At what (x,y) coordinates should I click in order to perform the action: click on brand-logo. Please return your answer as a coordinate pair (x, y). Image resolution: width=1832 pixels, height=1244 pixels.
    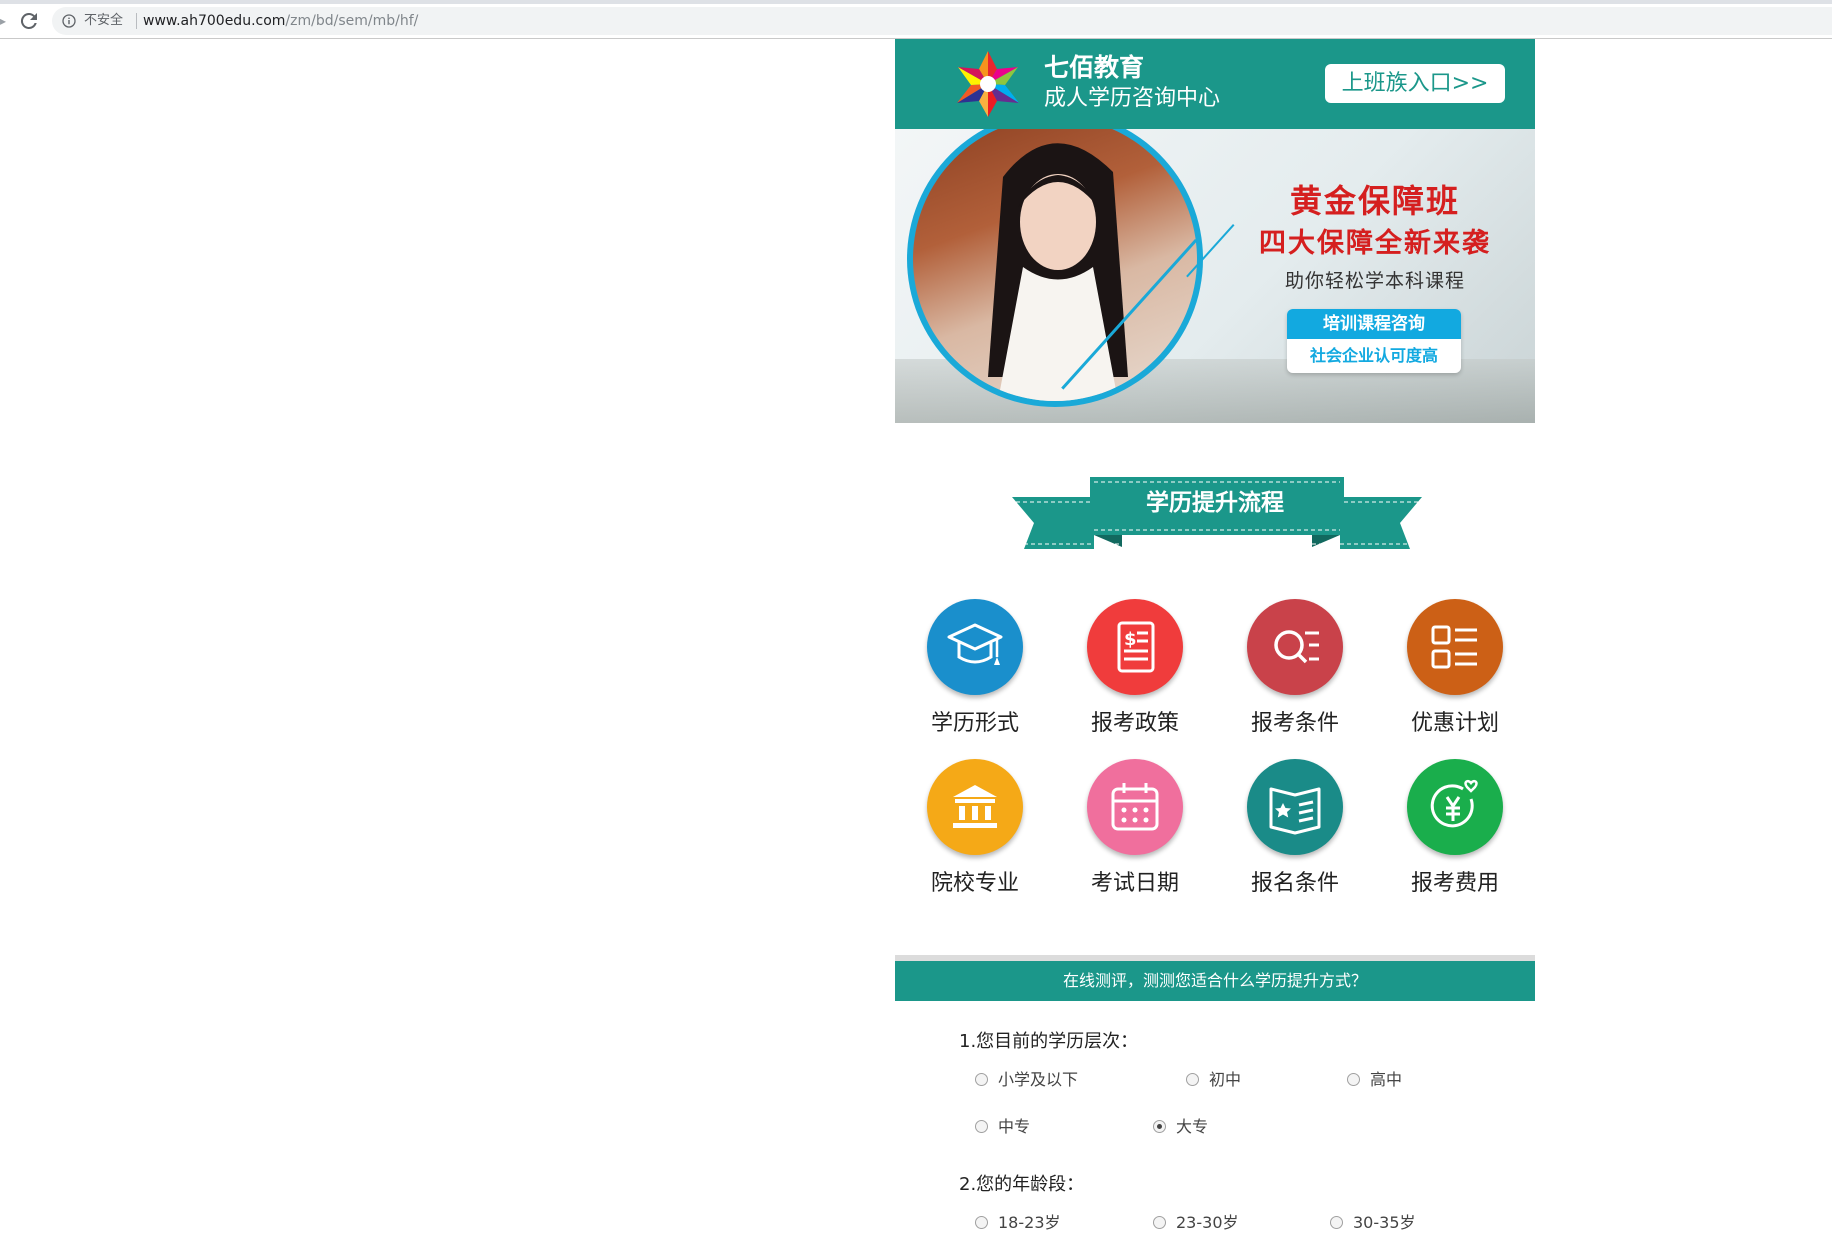
    Looking at the image, I should click on (988, 84).